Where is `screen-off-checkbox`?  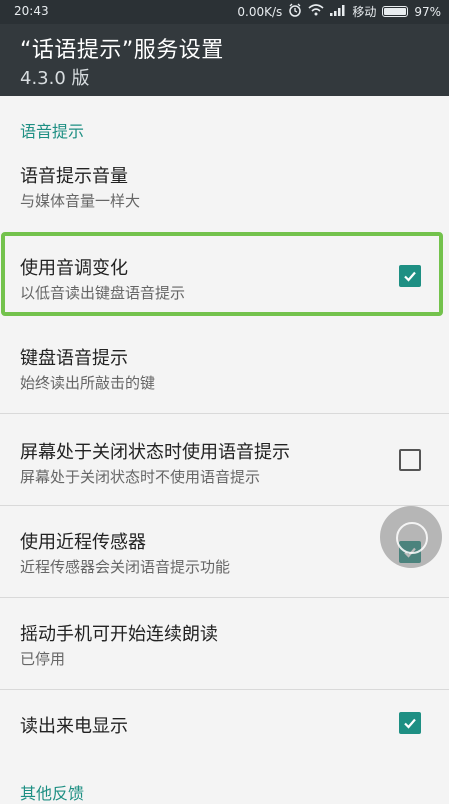
screen-off-checkbox is located at coordinates (410, 460).